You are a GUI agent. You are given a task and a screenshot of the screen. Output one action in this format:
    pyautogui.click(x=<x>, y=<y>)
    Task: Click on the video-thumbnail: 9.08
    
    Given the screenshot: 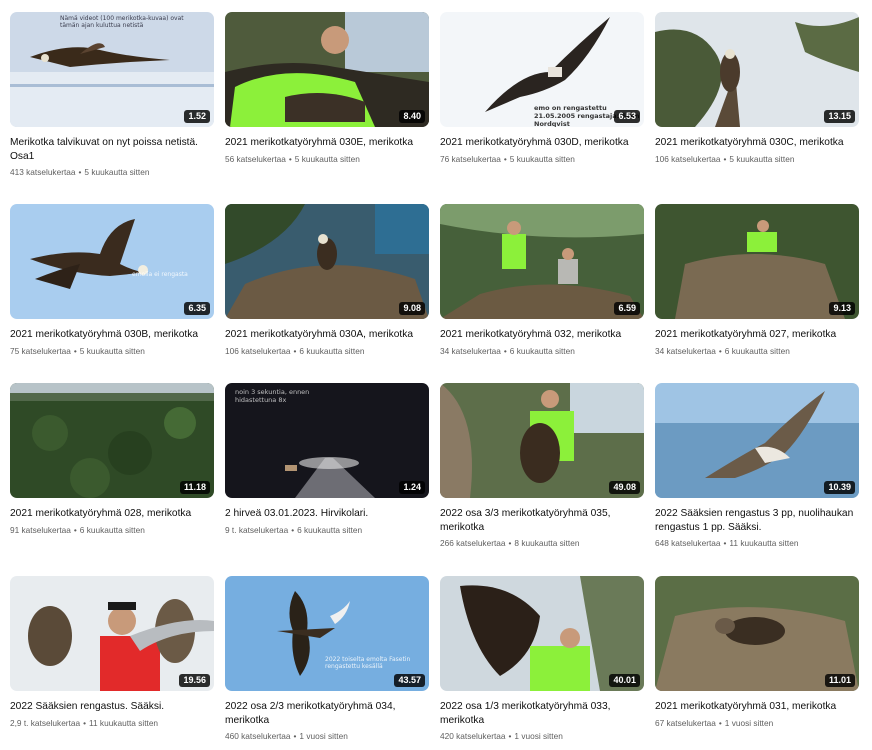 What is the action you would take?
    pyautogui.click(x=327, y=261)
    